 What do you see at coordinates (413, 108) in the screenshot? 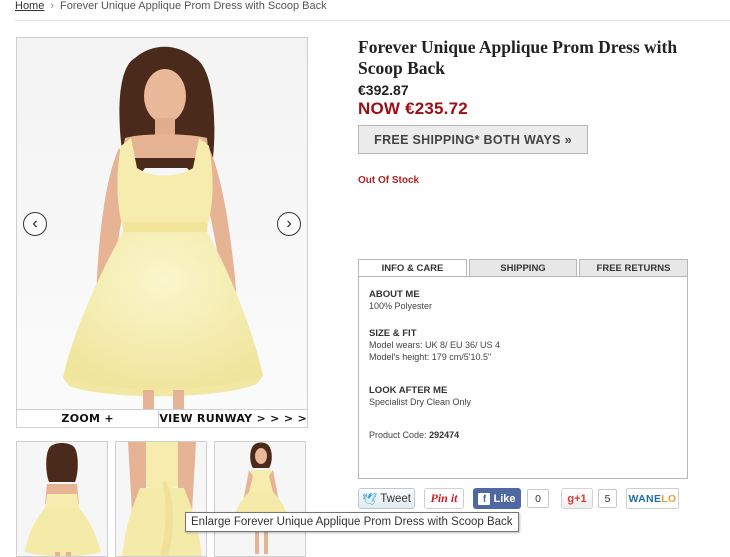
I see `sale-price: NOW €235.72` at bounding box center [413, 108].